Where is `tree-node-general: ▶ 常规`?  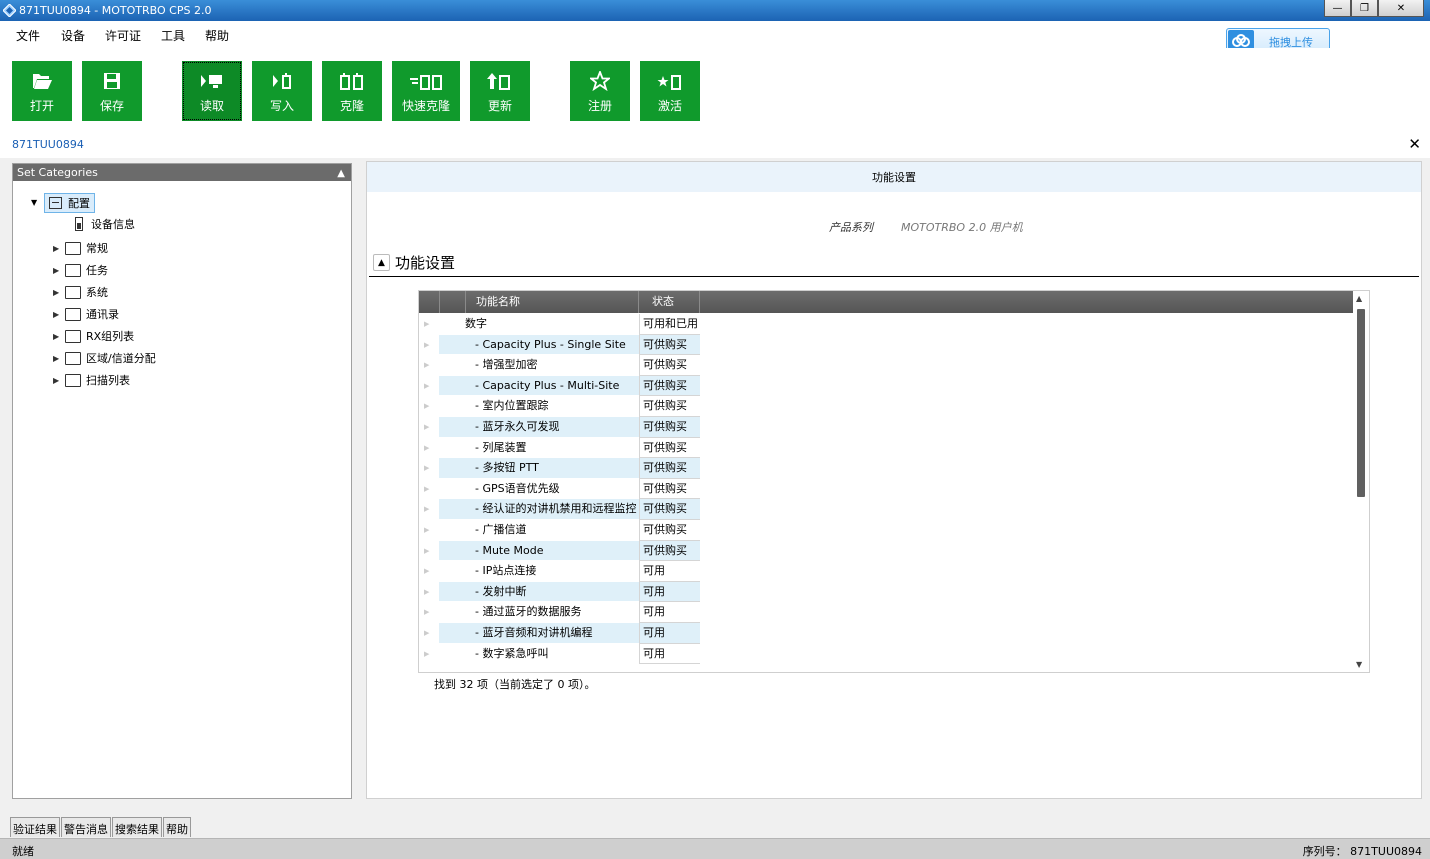 tree-node-general: ▶ 常规 is located at coordinates (80, 248).